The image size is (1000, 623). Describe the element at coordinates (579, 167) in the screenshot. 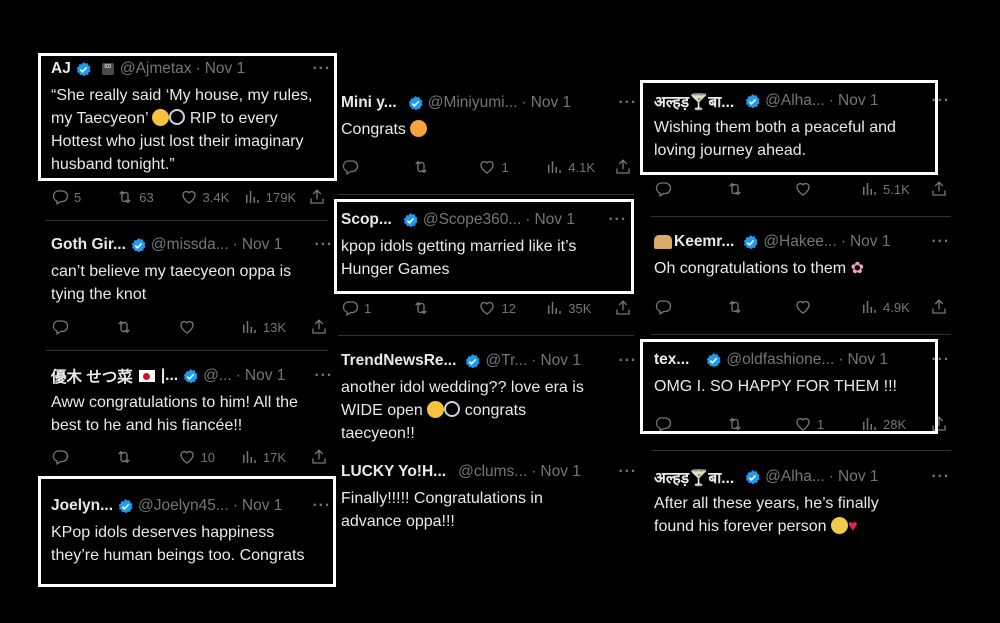

I see `views-button: 4.1K` at that location.